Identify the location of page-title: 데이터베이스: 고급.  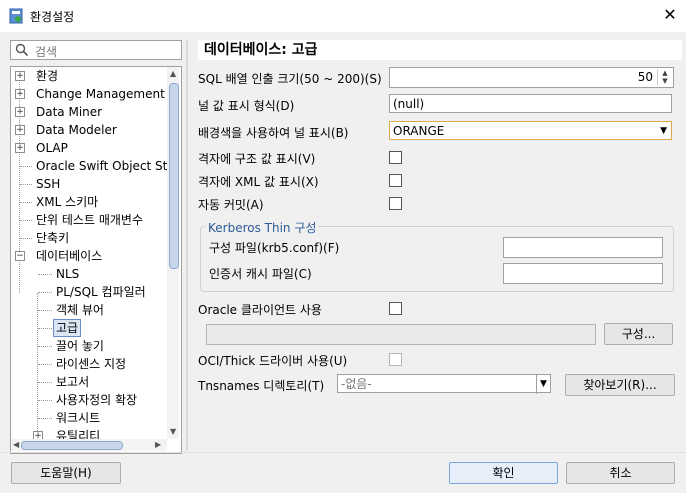
(440, 50).